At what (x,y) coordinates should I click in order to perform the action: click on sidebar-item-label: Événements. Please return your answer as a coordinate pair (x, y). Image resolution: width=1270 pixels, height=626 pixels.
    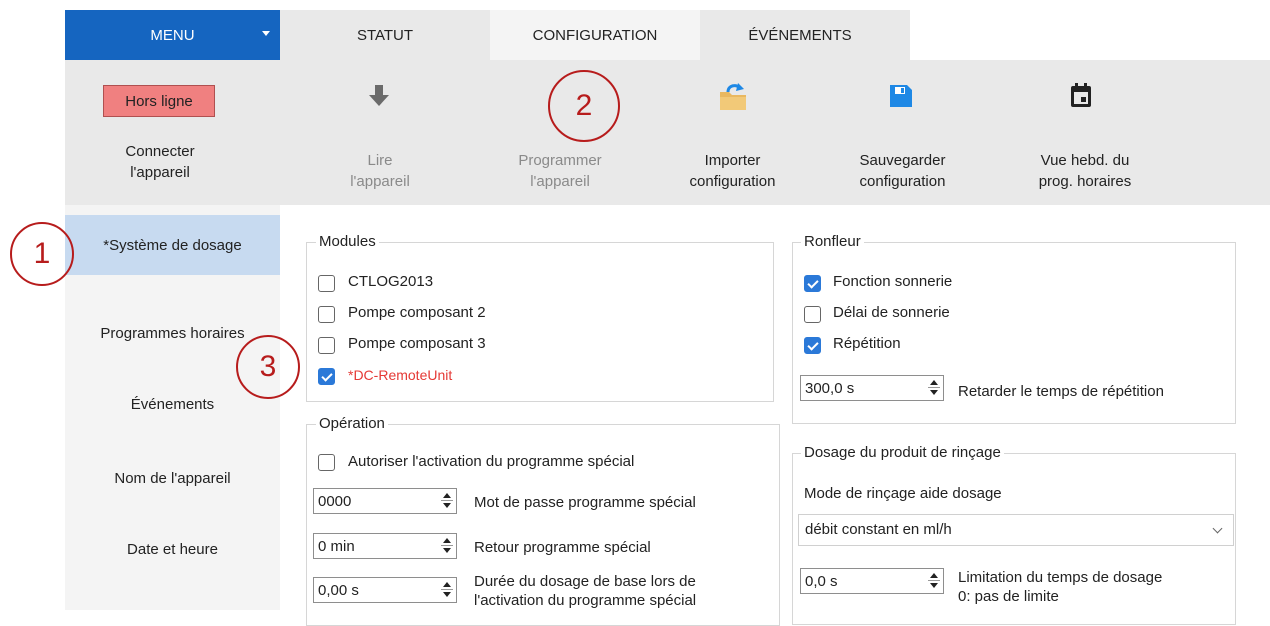
    Looking at the image, I should click on (172, 404).